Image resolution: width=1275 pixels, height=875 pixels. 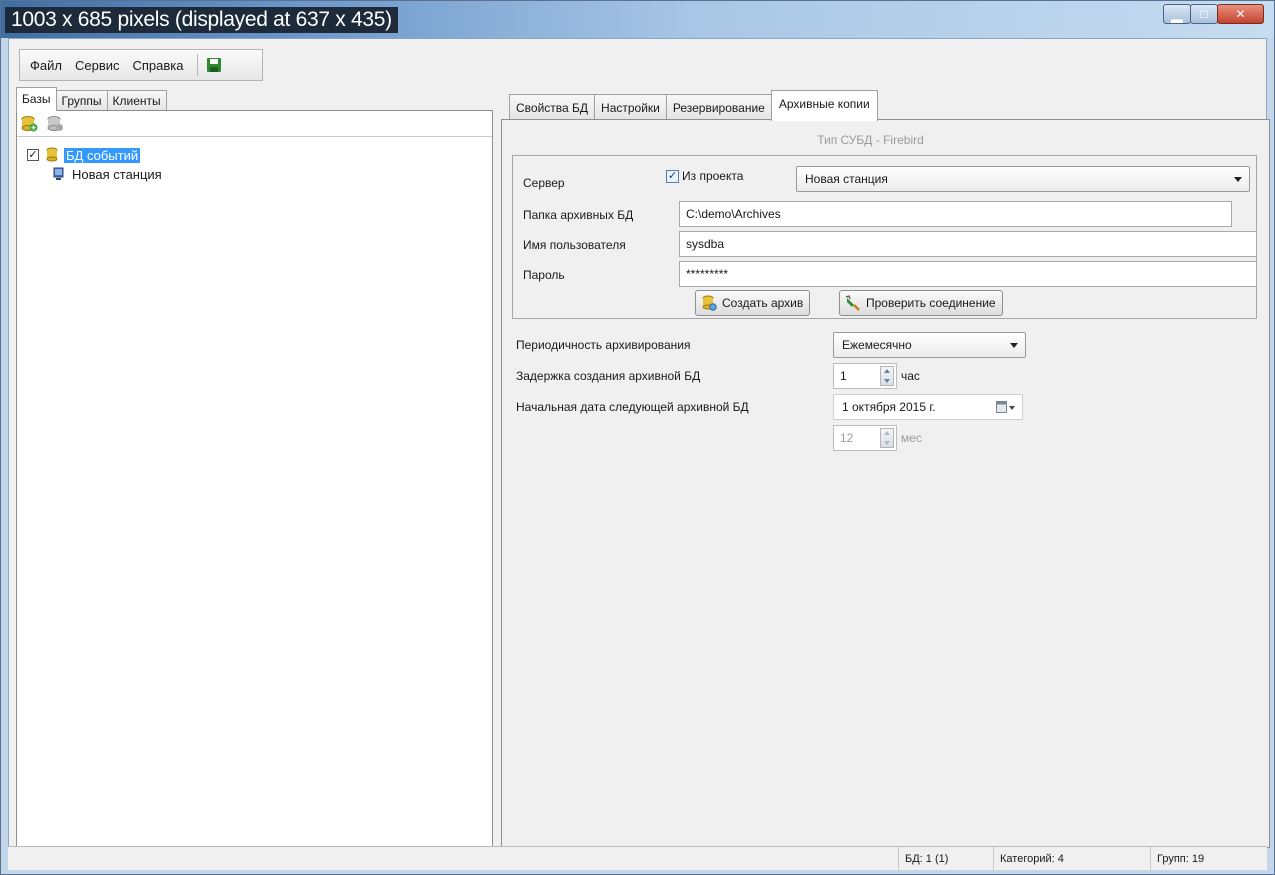 I want to click on minimize-button: ▬, so click(x=1177, y=15).